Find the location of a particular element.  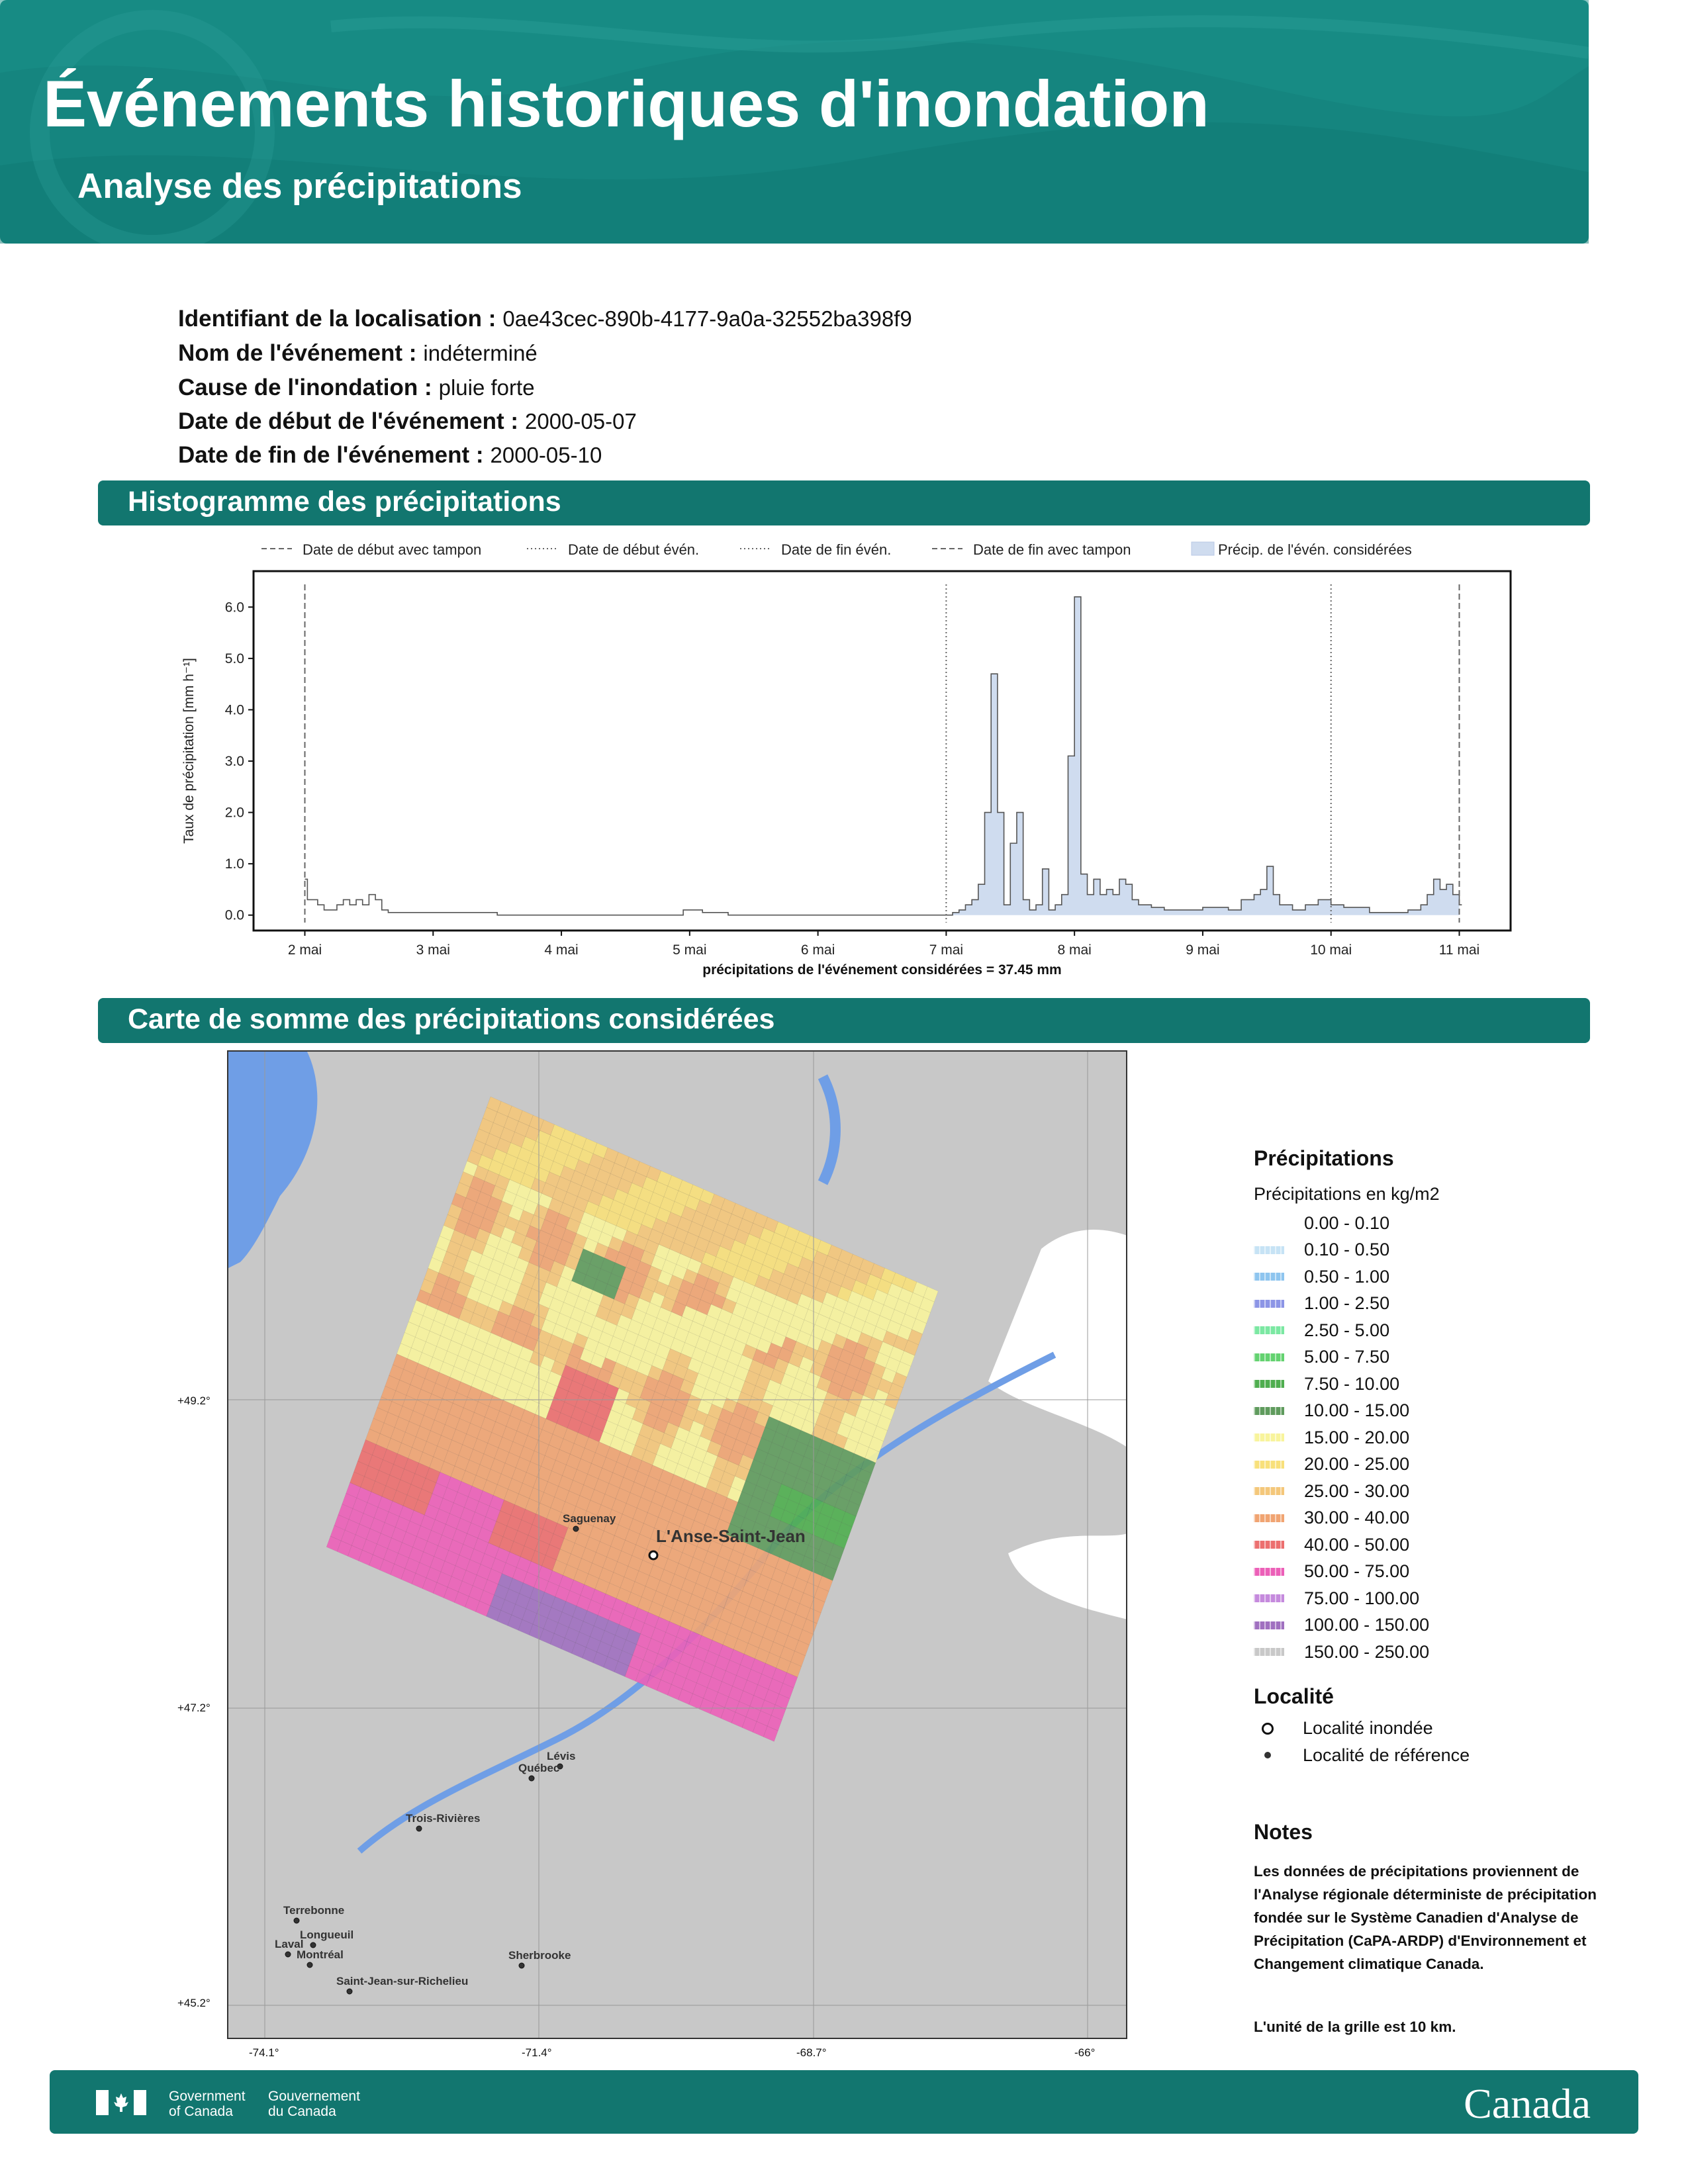

ytick-label-4: 4.0 is located at coordinates (234, 709).